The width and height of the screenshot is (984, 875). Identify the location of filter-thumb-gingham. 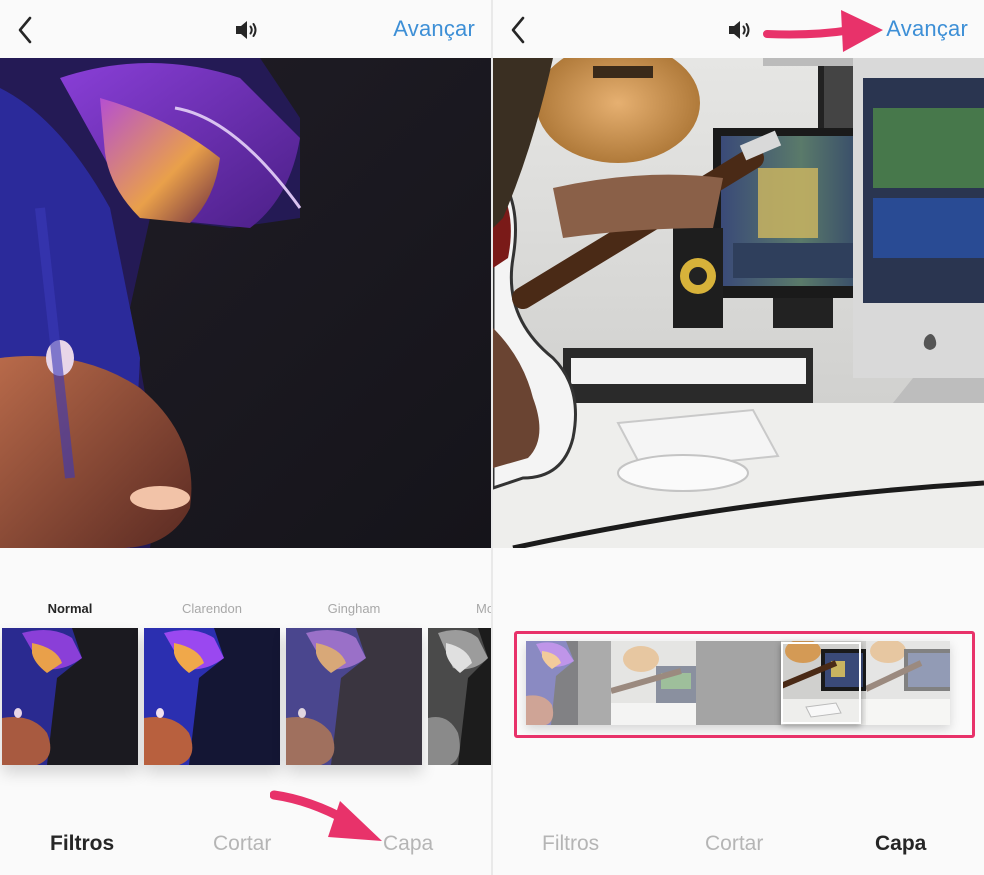
(354, 696).